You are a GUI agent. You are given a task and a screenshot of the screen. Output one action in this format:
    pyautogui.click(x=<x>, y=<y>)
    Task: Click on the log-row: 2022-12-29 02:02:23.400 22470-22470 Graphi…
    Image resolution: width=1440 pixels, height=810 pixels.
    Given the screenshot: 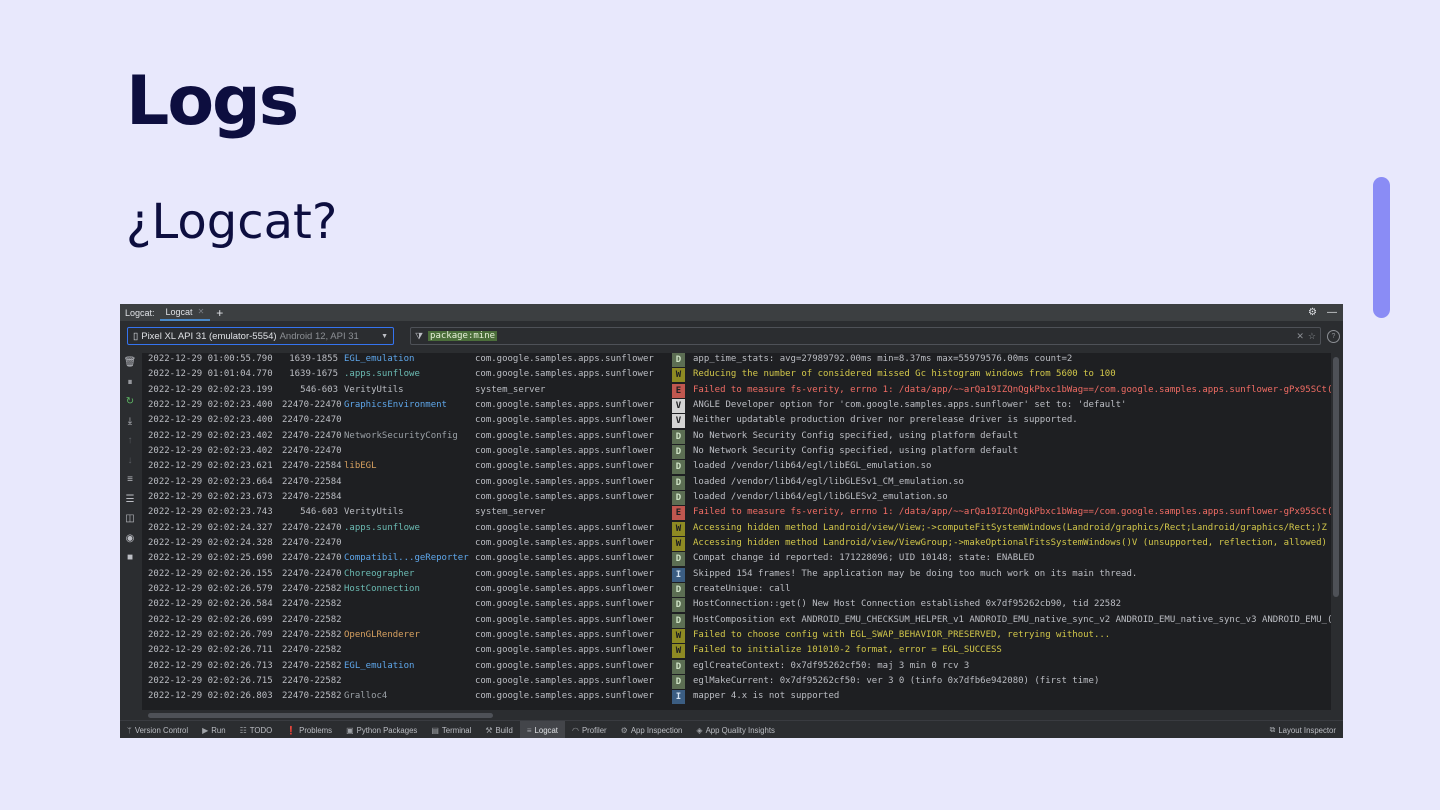 What is the action you would take?
    pyautogui.click(x=736, y=406)
    